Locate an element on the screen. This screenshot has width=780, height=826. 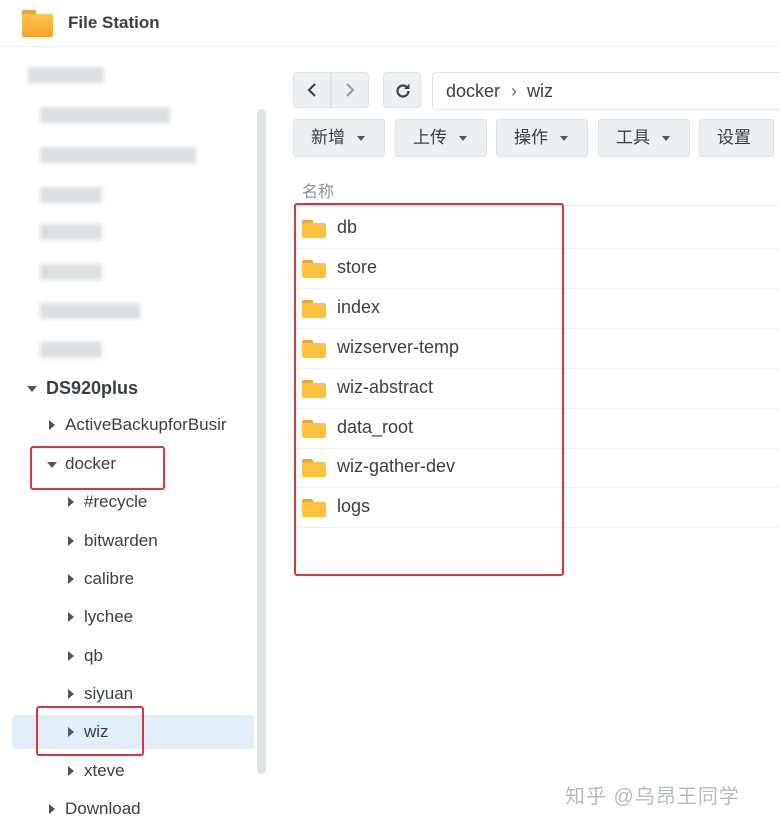
upload-button-label: 上传 is located at coordinates (430, 137).